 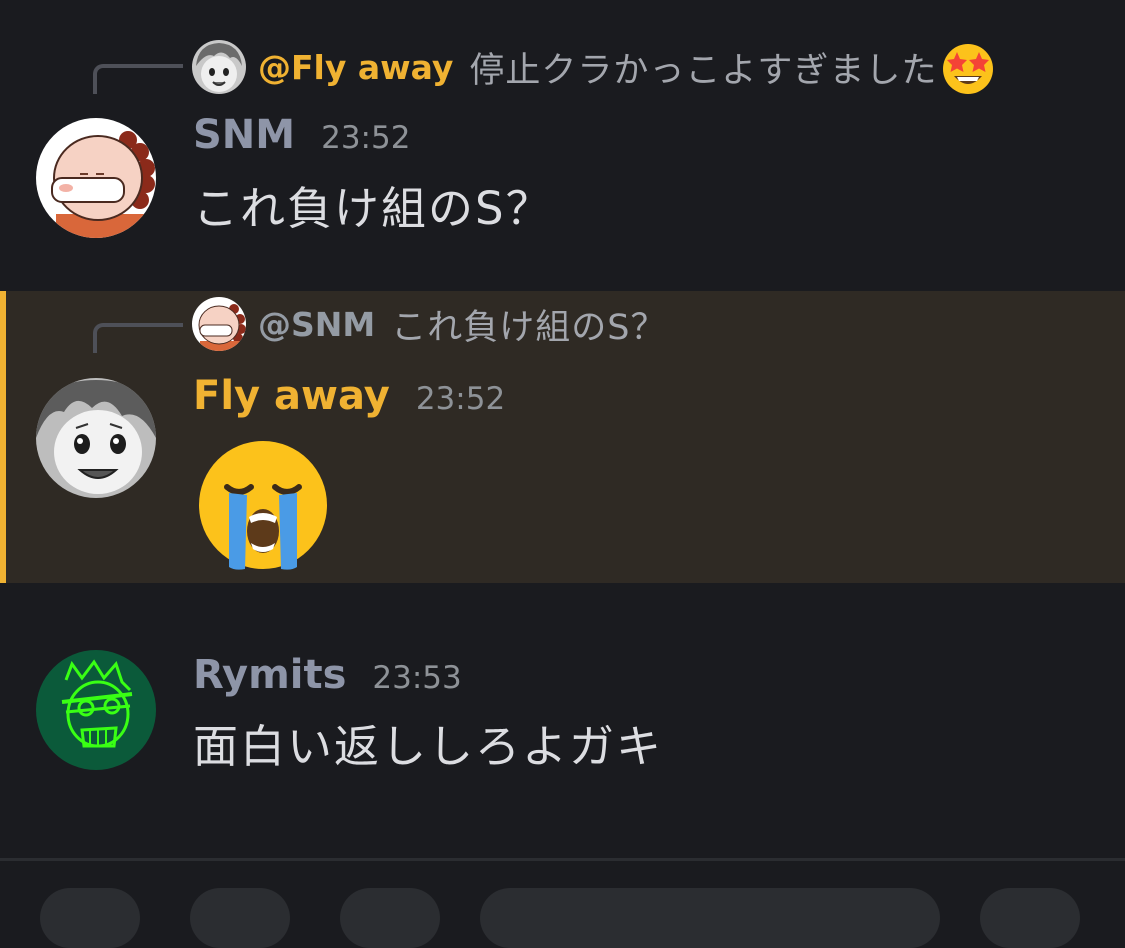 I want to click on reply-author: @SNM, so click(x=316, y=324).